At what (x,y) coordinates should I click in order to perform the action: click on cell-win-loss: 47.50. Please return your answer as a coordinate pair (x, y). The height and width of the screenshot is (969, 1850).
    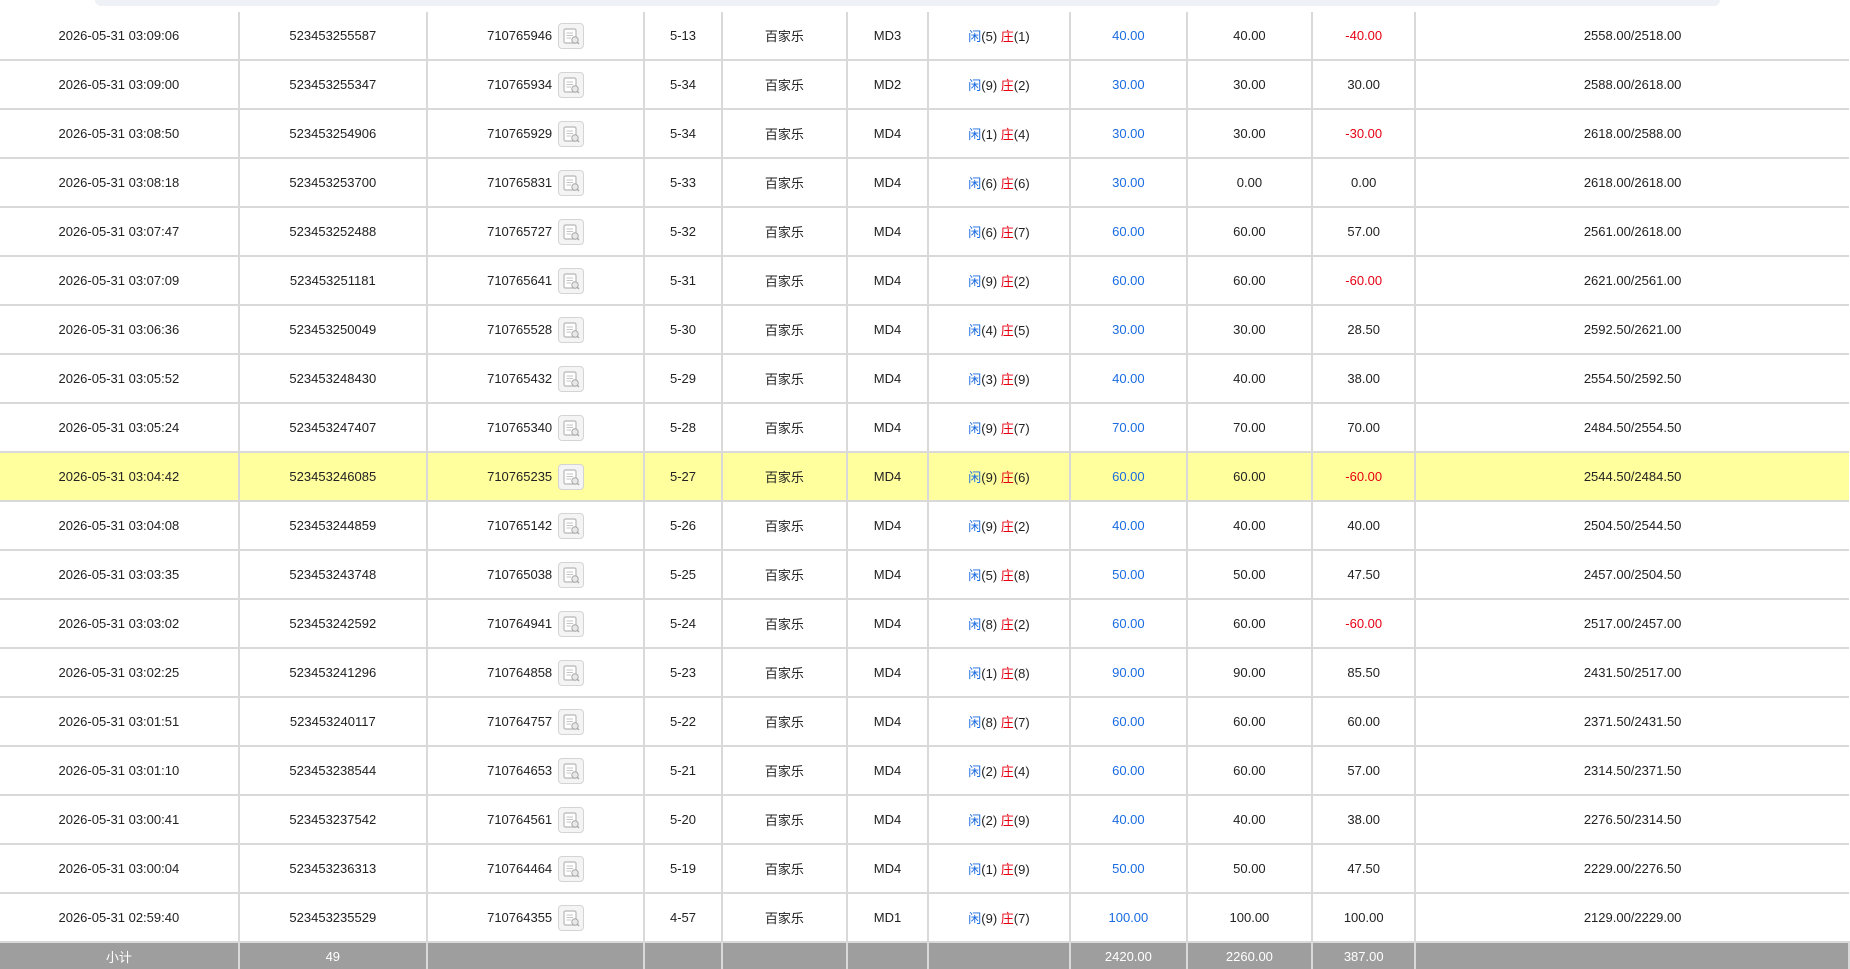
    Looking at the image, I should click on (1364, 575).